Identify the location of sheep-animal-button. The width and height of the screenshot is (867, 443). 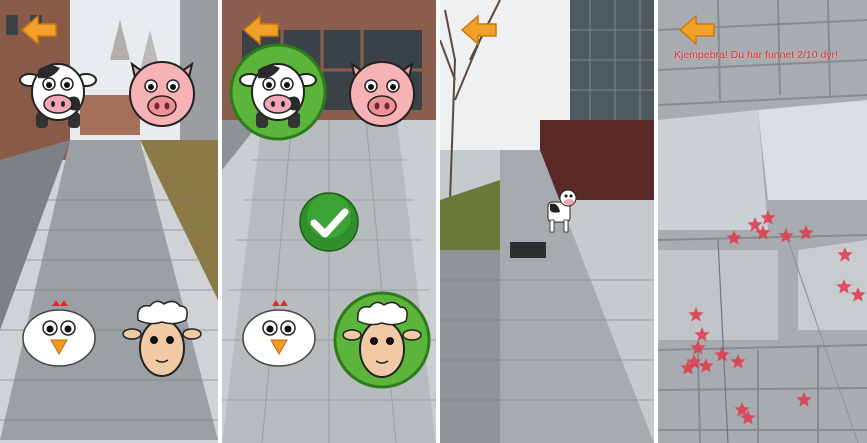
(162, 339).